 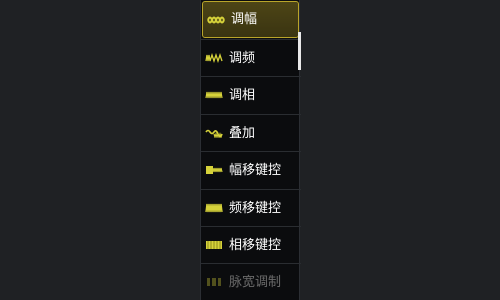 What do you see at coordinates (214, 58) in the screenshot?
I see `fm-icon` at bounding box center [214, 58].